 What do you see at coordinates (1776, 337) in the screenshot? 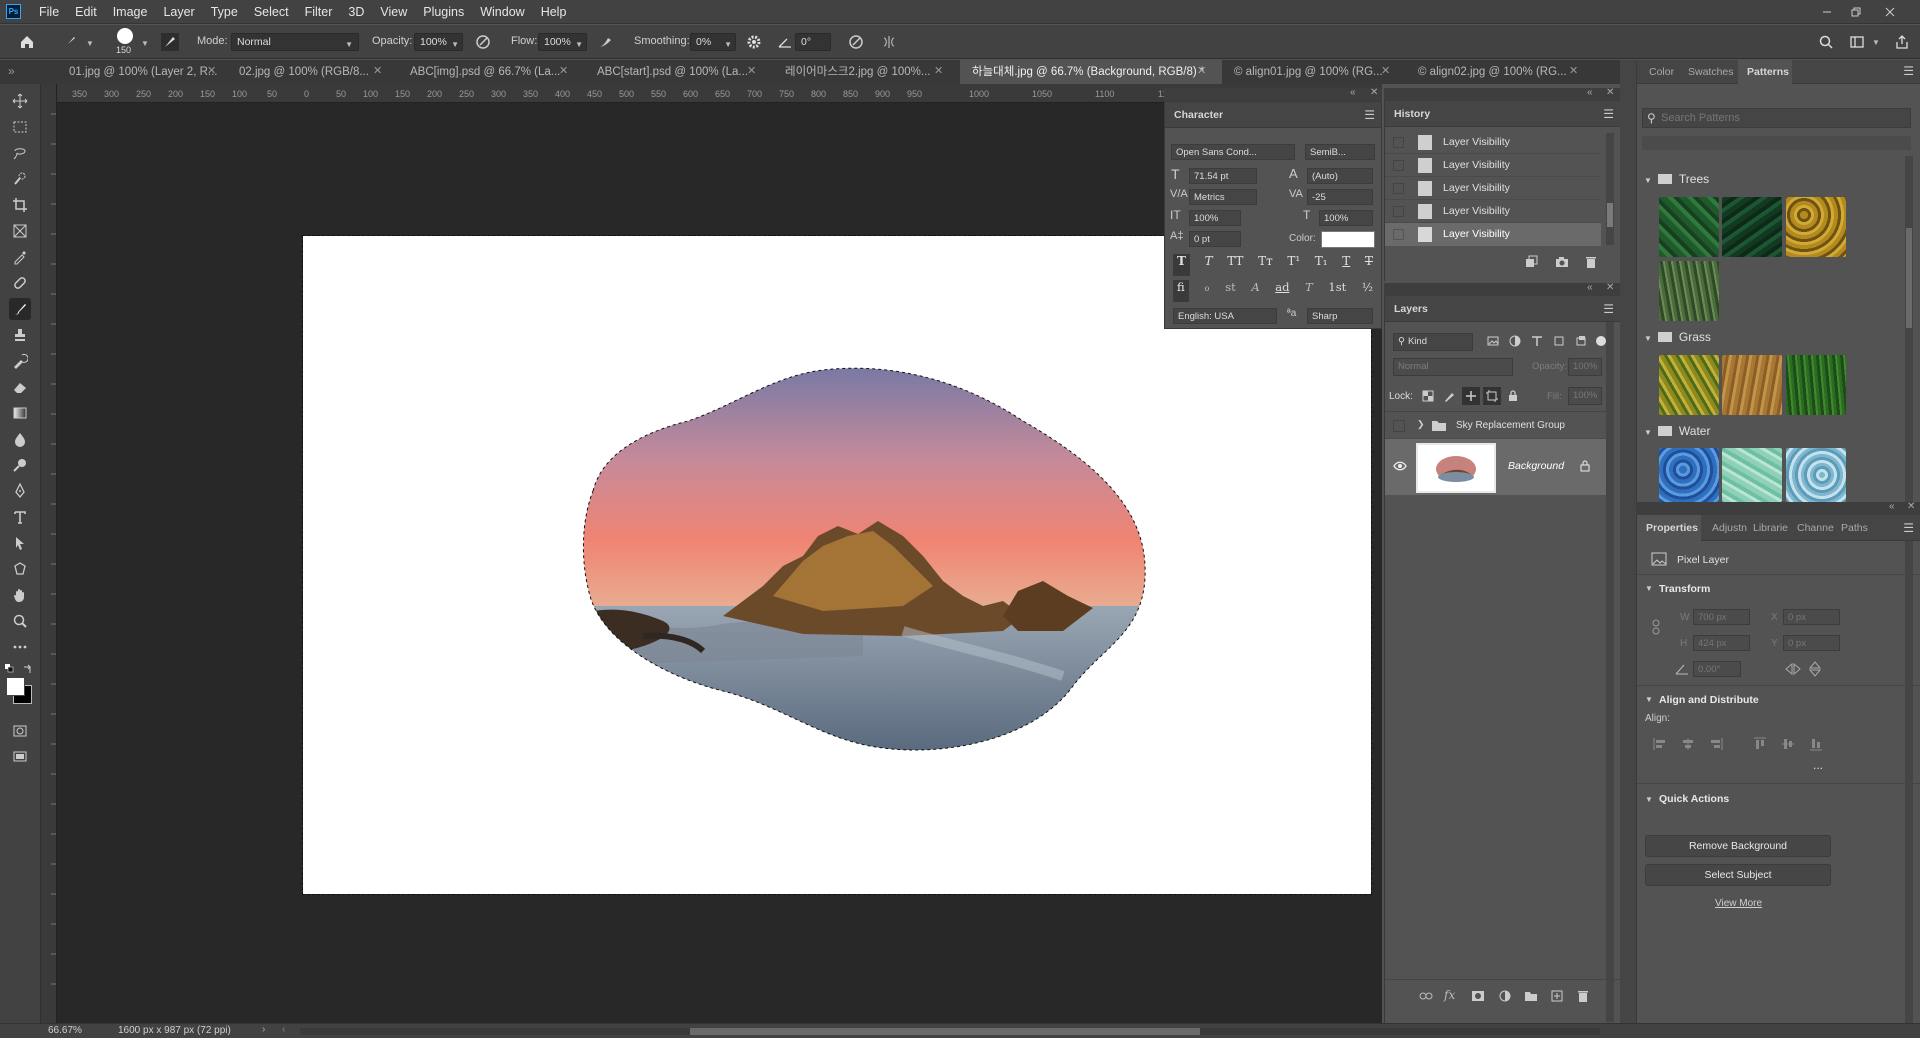
I see `pattern-group-grass: ▼ Grass` at bounding box center [1776, 337].